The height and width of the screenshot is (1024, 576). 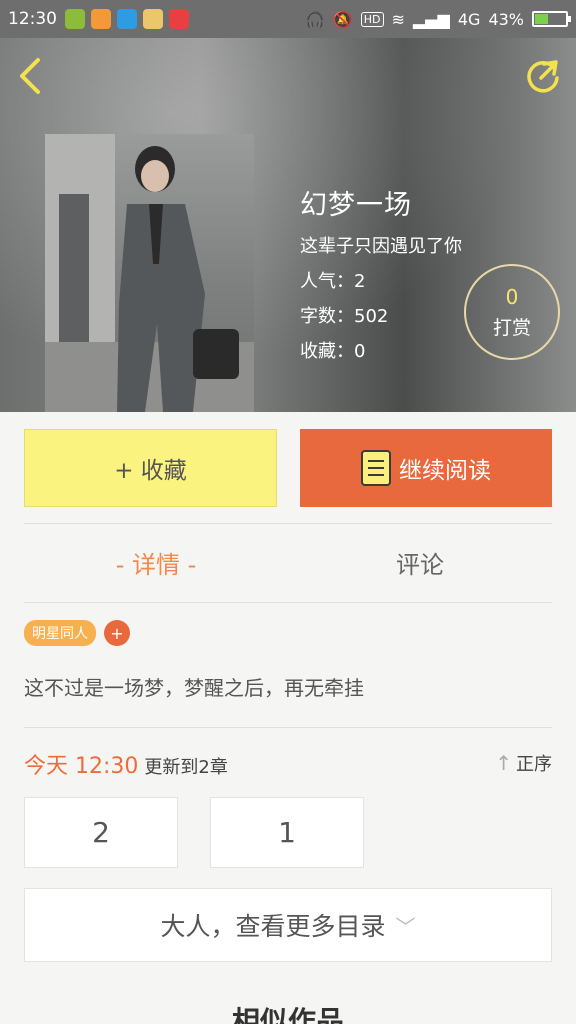 What do you see at coordinates (420, 565) in the screenshot?
I see `tab-comment: 评论` at bounding box center [420, 565].